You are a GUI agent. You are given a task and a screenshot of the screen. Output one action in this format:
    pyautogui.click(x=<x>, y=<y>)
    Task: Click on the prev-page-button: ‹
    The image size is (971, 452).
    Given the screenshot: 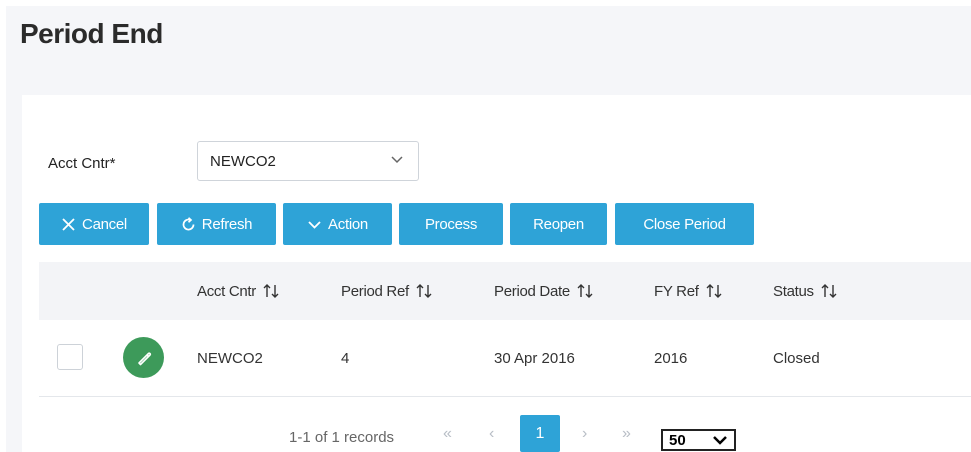 What is the action you would take?
    pyautogui.click(x=491, y=434)
    